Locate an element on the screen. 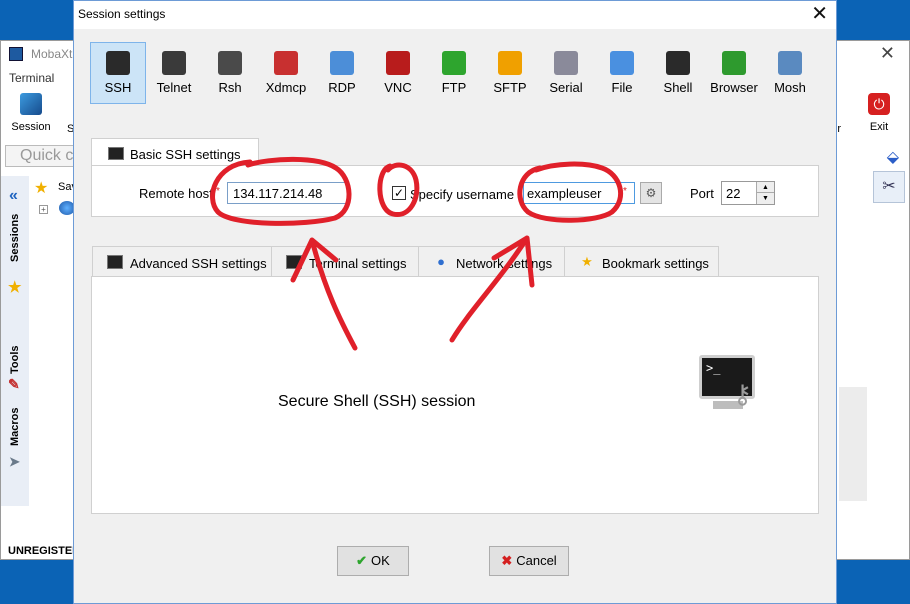 The image size is (910, 604). session-type-serial: Serial is located at coordinates (566, 73).